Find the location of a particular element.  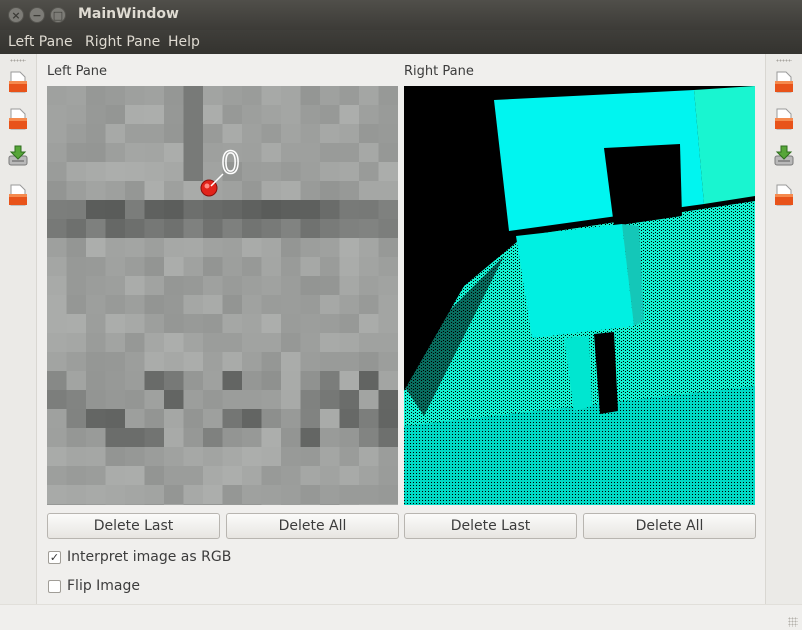

left-delete-all-button: Delete All is located at coordinates (312, 526).